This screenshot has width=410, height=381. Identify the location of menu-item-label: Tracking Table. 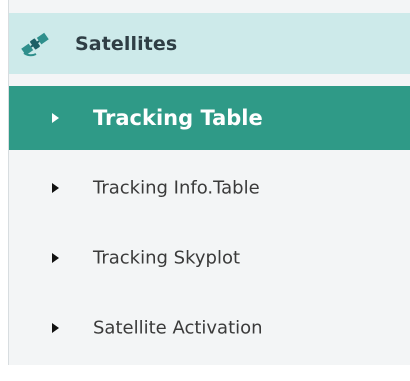
(178, 118).